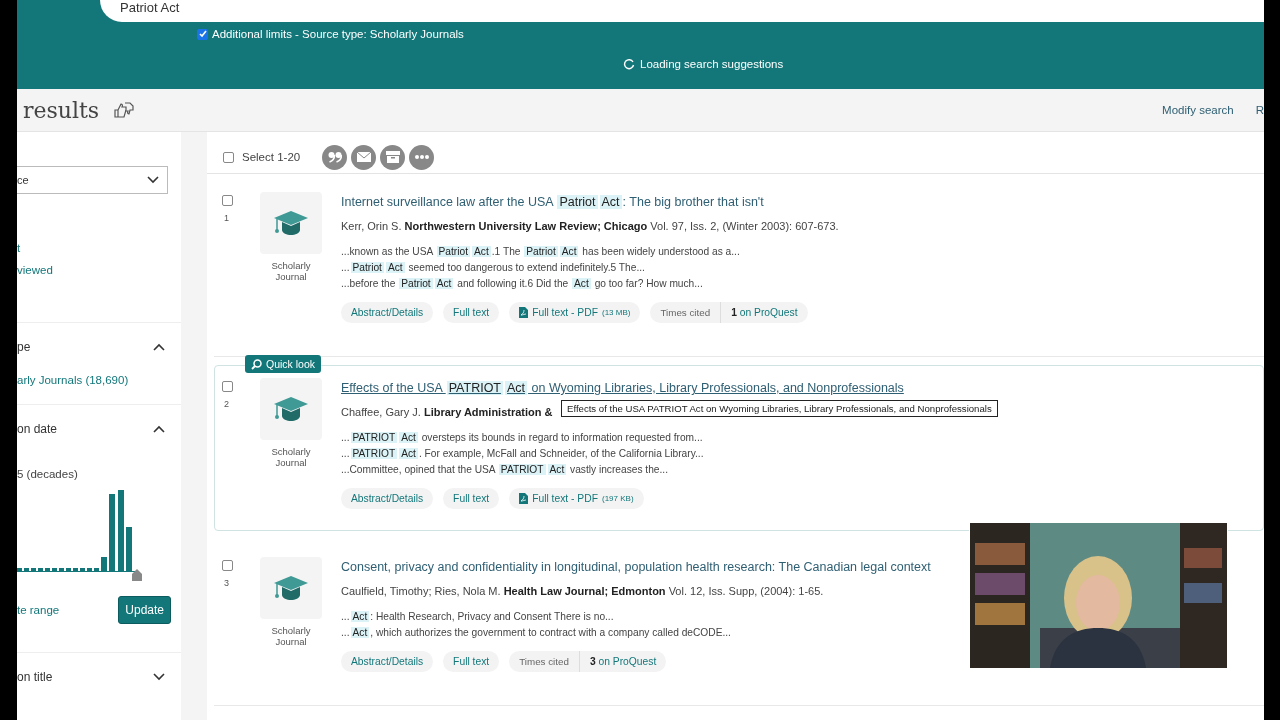  What do you see at coordinates (137, 575) in the screenshot?
I see `slider-handle` at bounding box center [137, 575].